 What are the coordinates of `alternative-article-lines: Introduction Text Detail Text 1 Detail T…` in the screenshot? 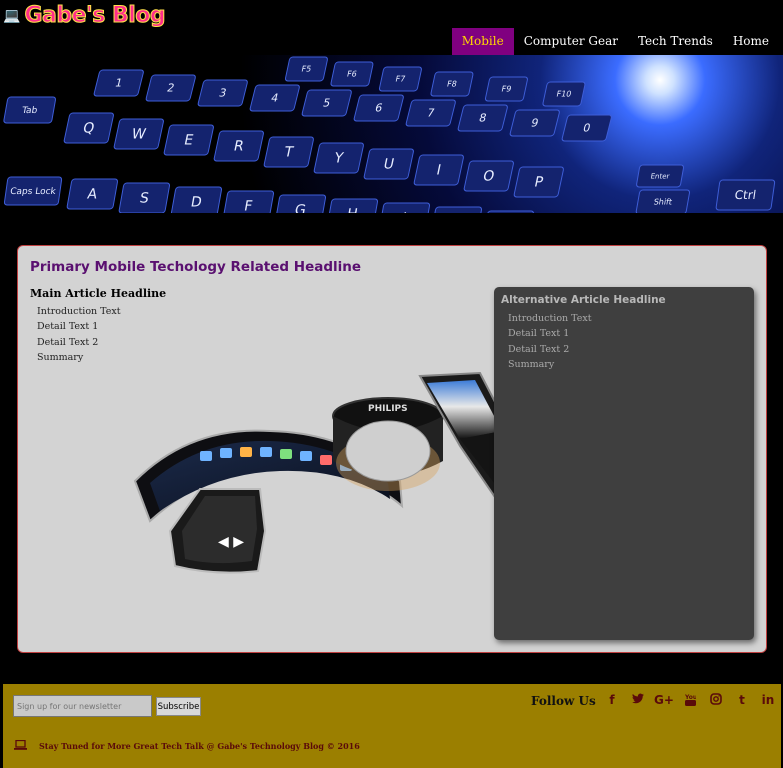 It's located at (550, 342).